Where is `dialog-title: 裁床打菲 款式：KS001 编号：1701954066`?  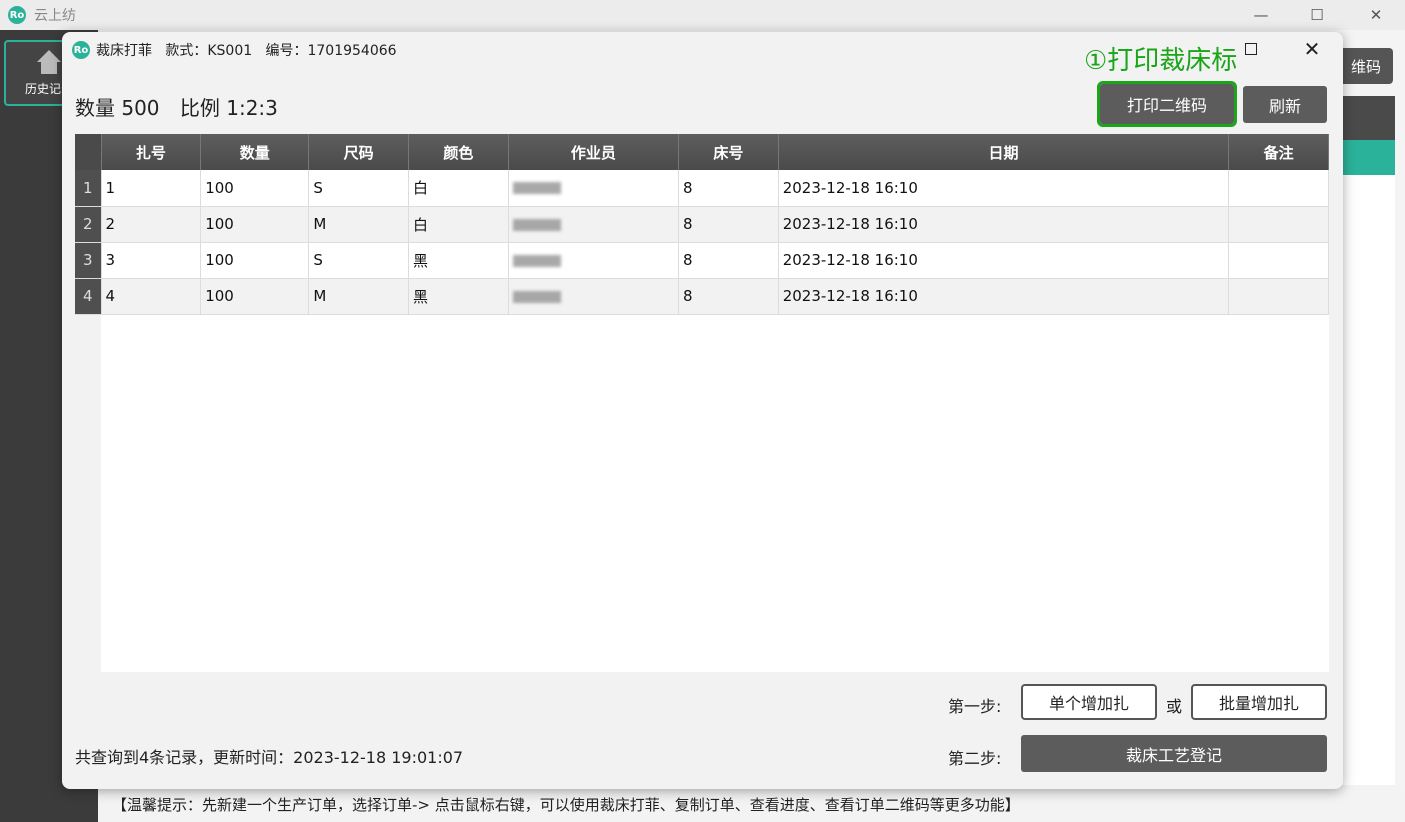 dialog-title: 裁床打菲 款式：KS001 编号：1701954066 is located at coordinates (246, 51).